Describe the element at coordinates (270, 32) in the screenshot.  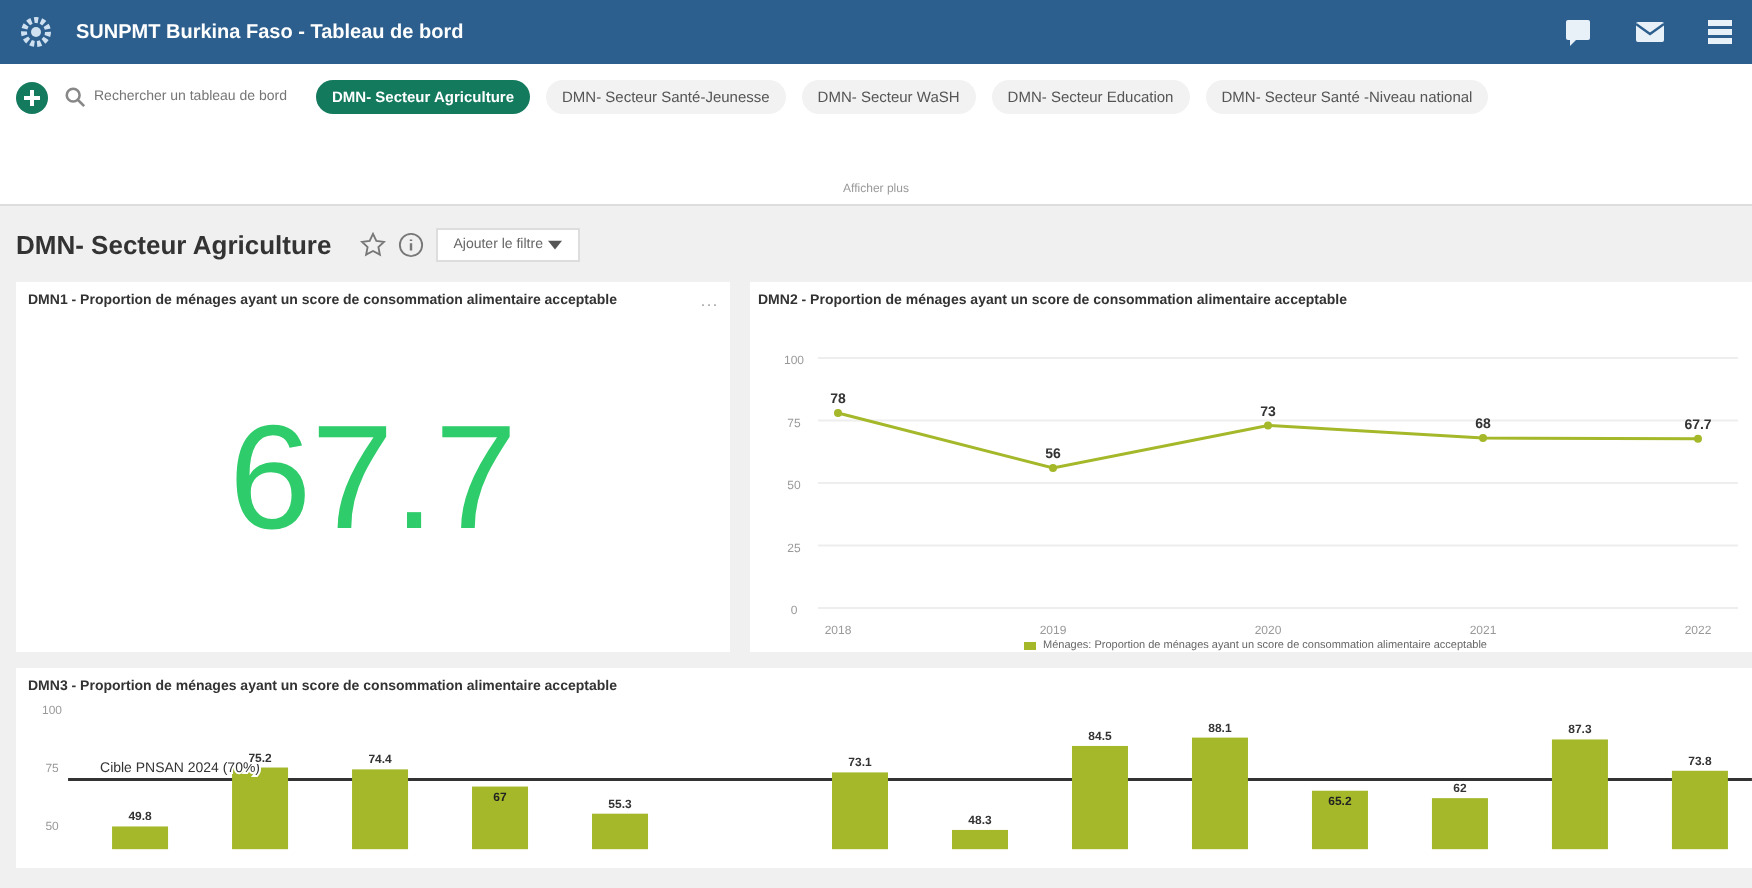
I see `app-title: SUNPMT Burkina Faso - Tableau de bord` at that location.